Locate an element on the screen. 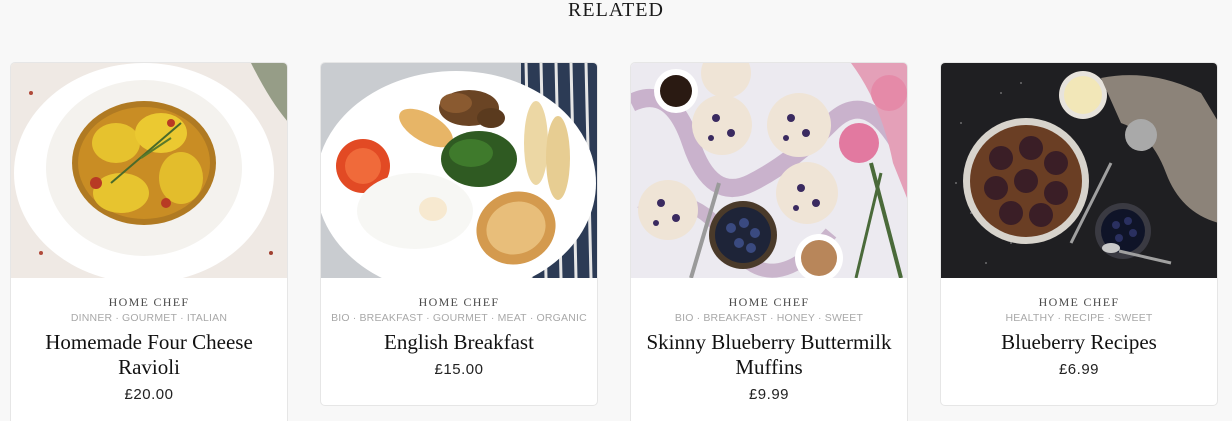 The width and height of the screenshot is (1232, 421). product-image-ravioli is located at coordinates (149, 170).